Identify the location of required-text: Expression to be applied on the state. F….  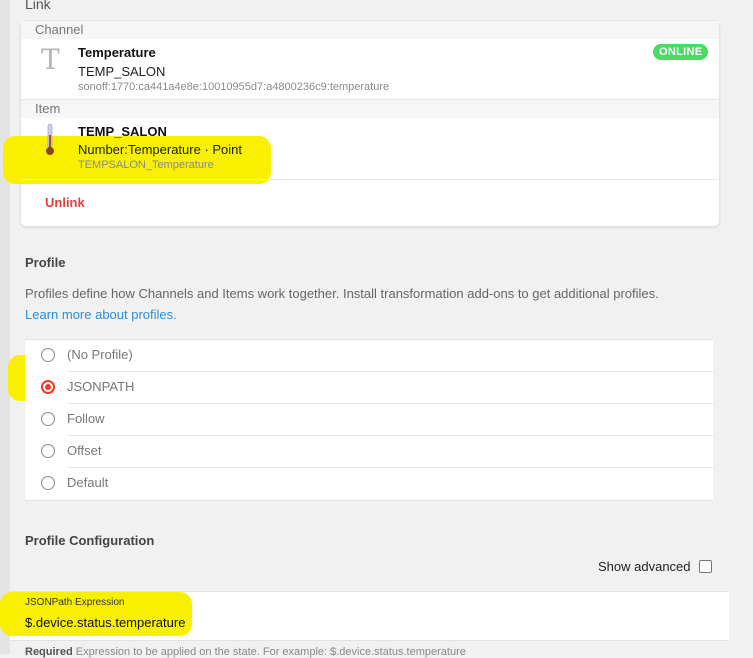
(270, 652).